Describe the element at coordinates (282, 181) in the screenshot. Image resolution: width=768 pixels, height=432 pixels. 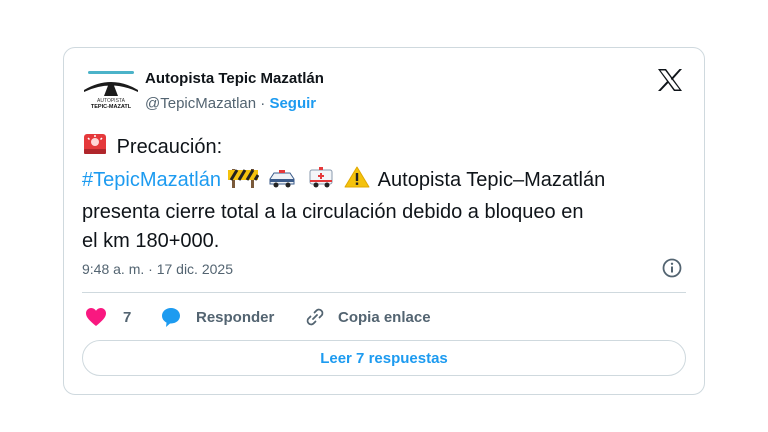
I see `police-car-emoji-icon` at that location.